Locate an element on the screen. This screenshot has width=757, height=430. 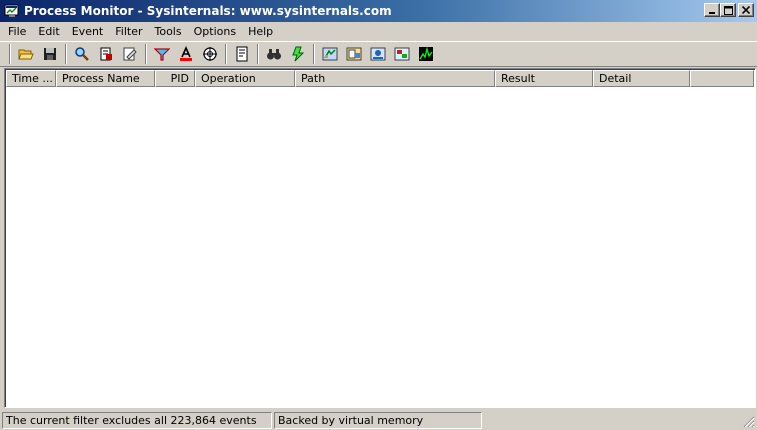
procmon-app-icon is located at coordinates (12, 11).